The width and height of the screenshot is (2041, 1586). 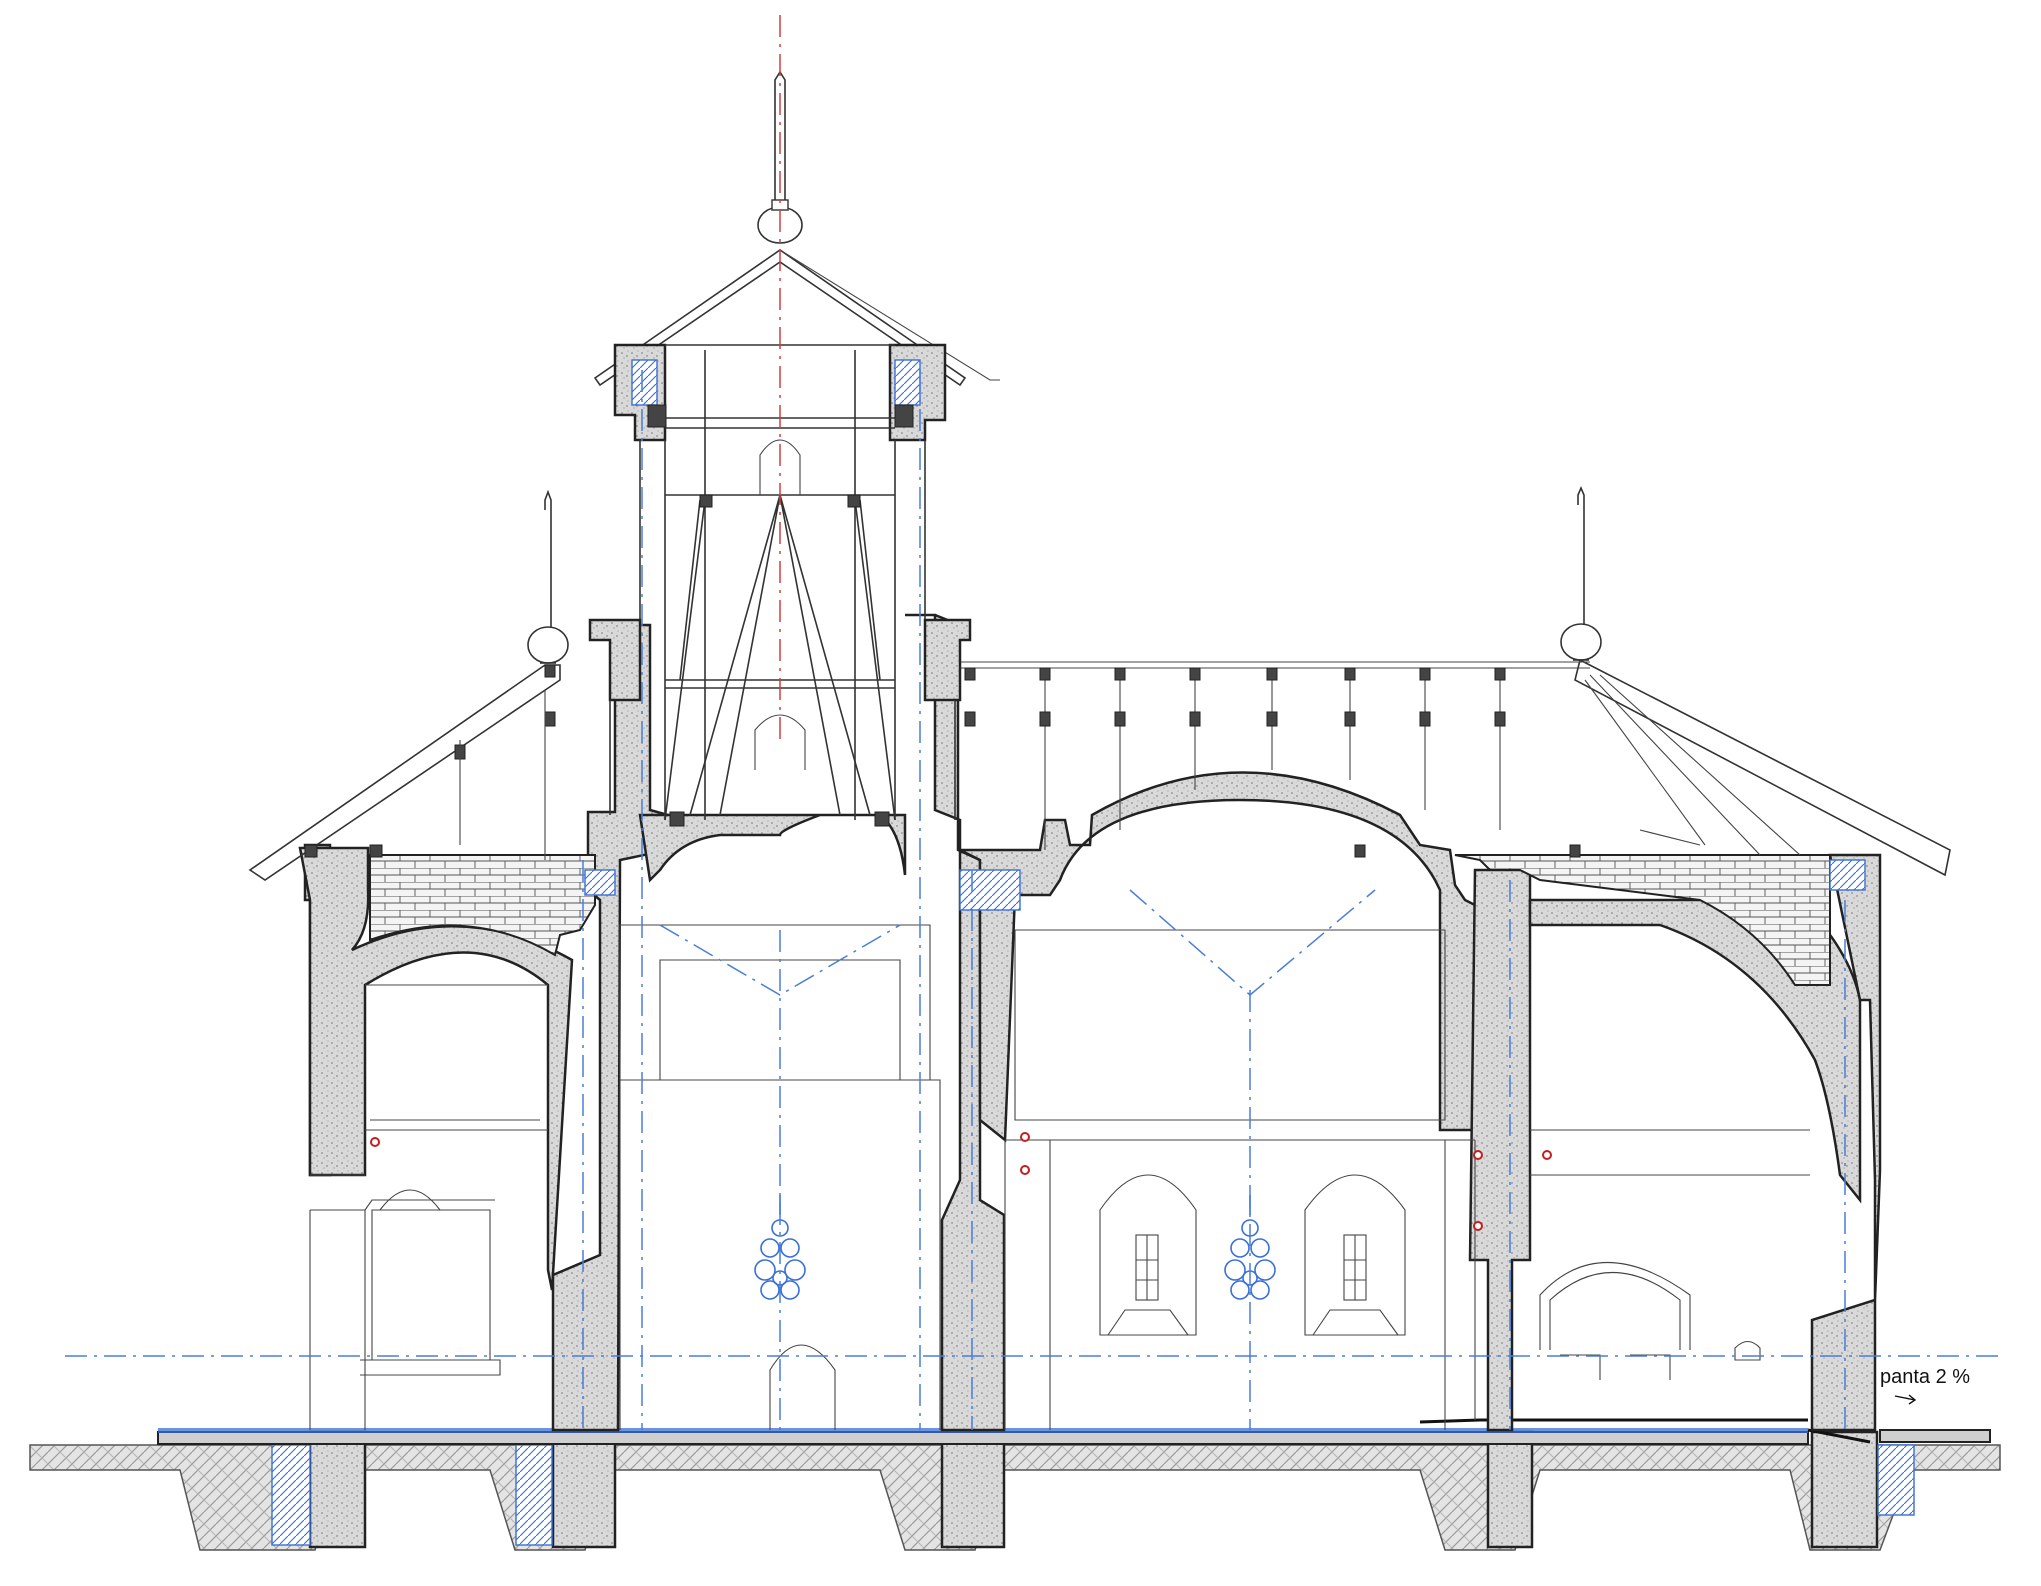 I want to click on floor-slab, so click(x=1074, y=1431).